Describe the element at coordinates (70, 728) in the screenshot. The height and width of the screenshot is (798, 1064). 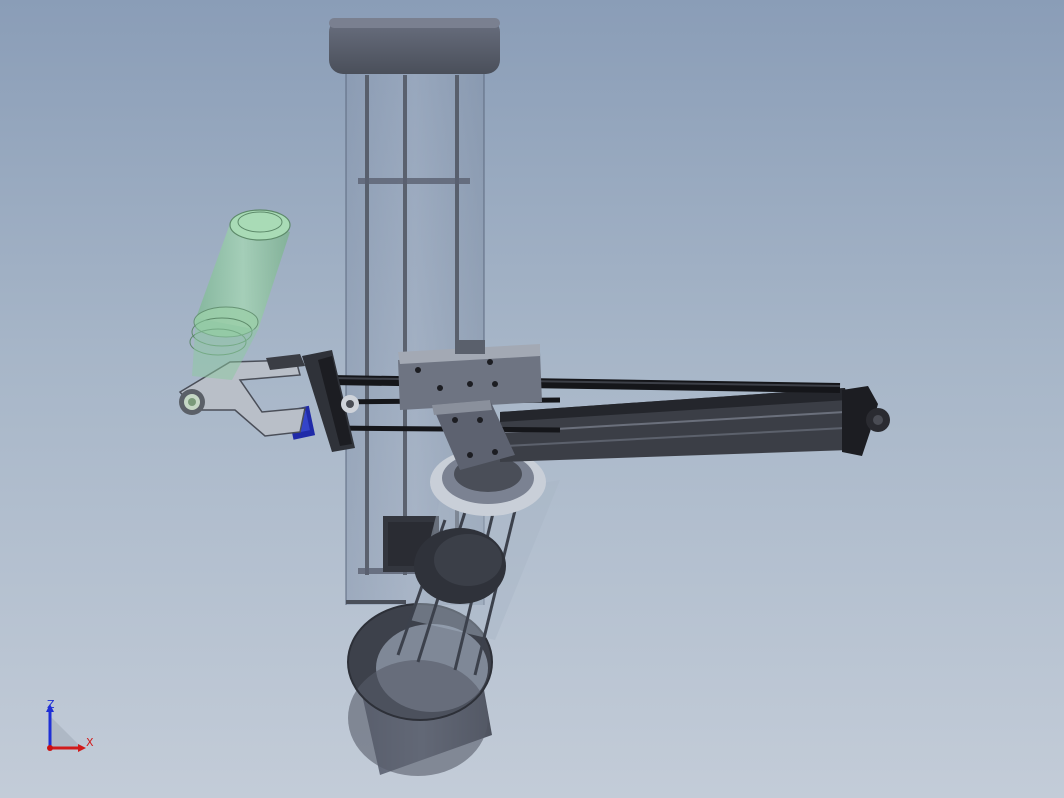
I see `orientation-triad: Z X` at that location.